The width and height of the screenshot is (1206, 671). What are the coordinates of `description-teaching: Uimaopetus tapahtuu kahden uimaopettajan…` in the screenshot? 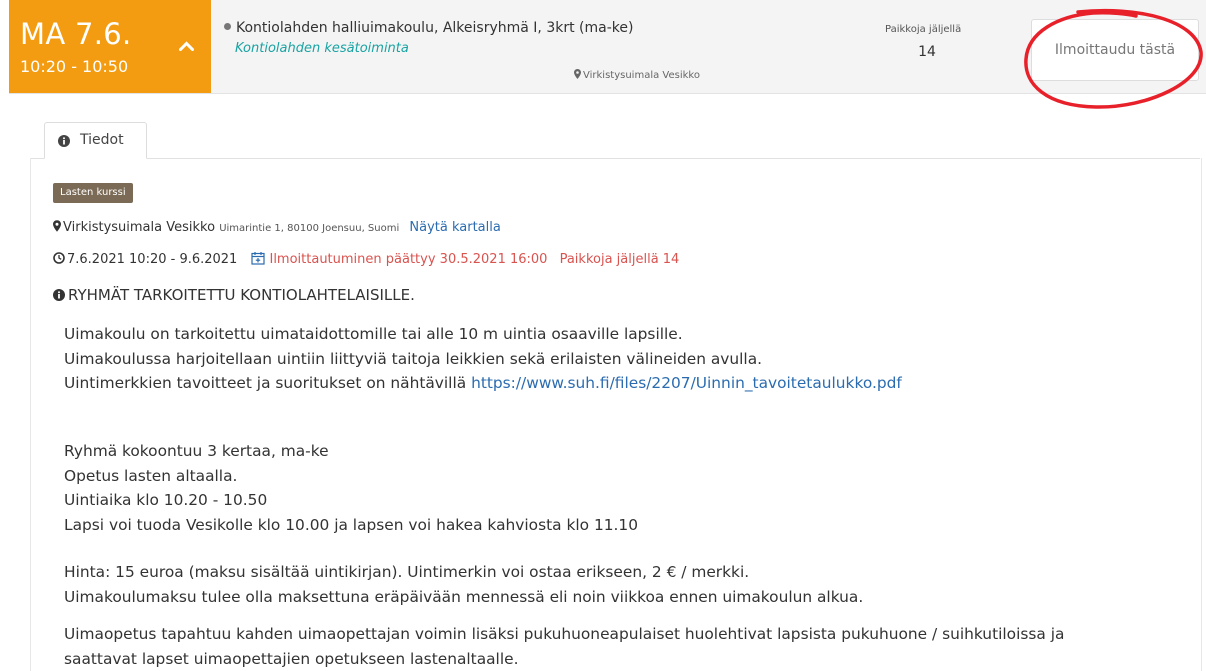 It's located at (564, 646).